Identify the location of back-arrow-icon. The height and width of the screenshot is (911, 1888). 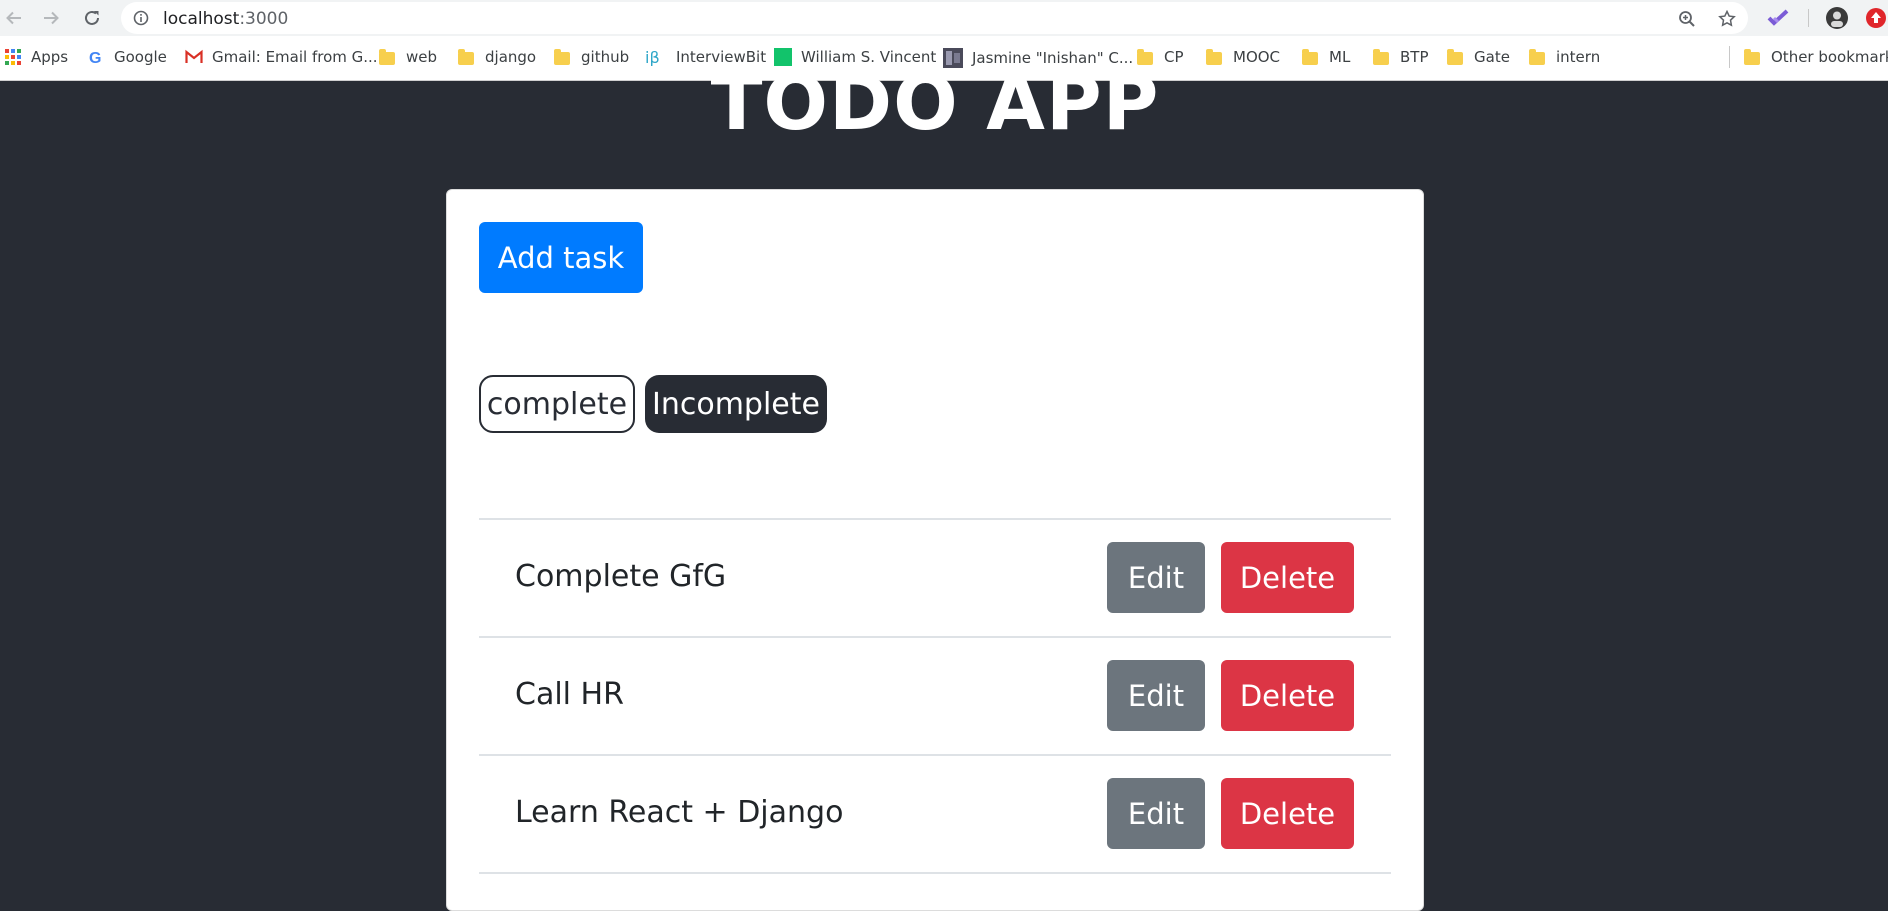
(13, 18).